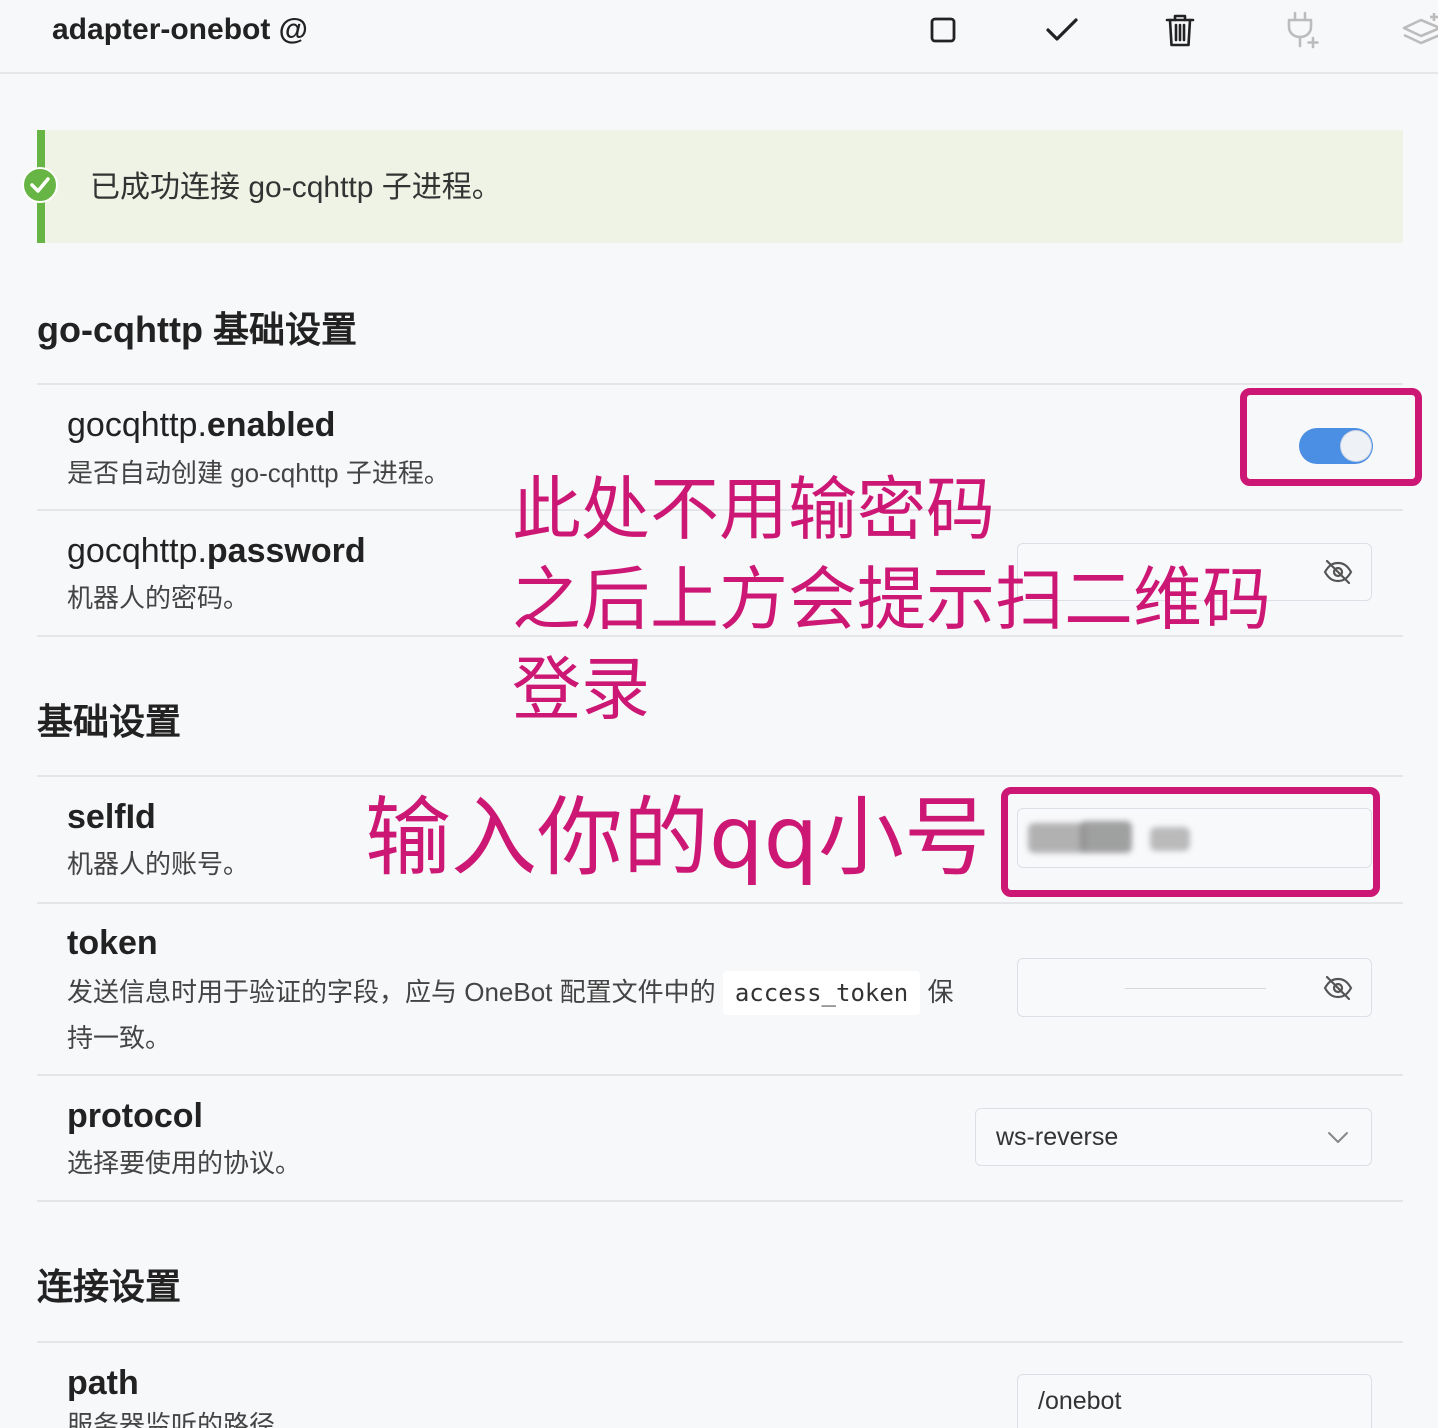 This screenshot has height=1428, width=1438. Describe the element at coordinates (171, 1419) in the screenshot. I see `setting-description-path: 服务器监听的路径` at that location.